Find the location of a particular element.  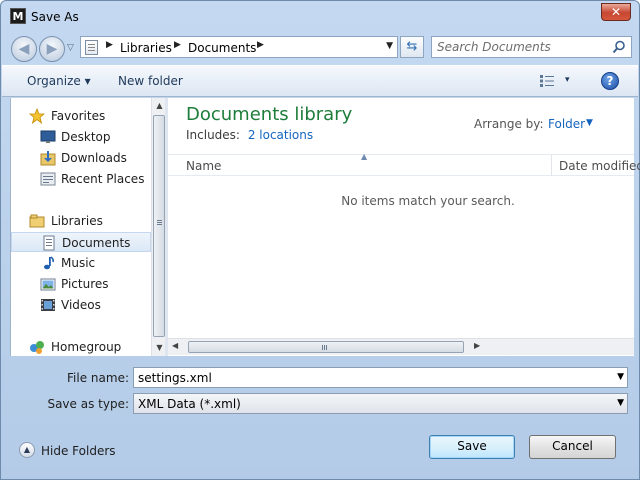

empty-message: No items match your search. is located at coordinates (428, 201).